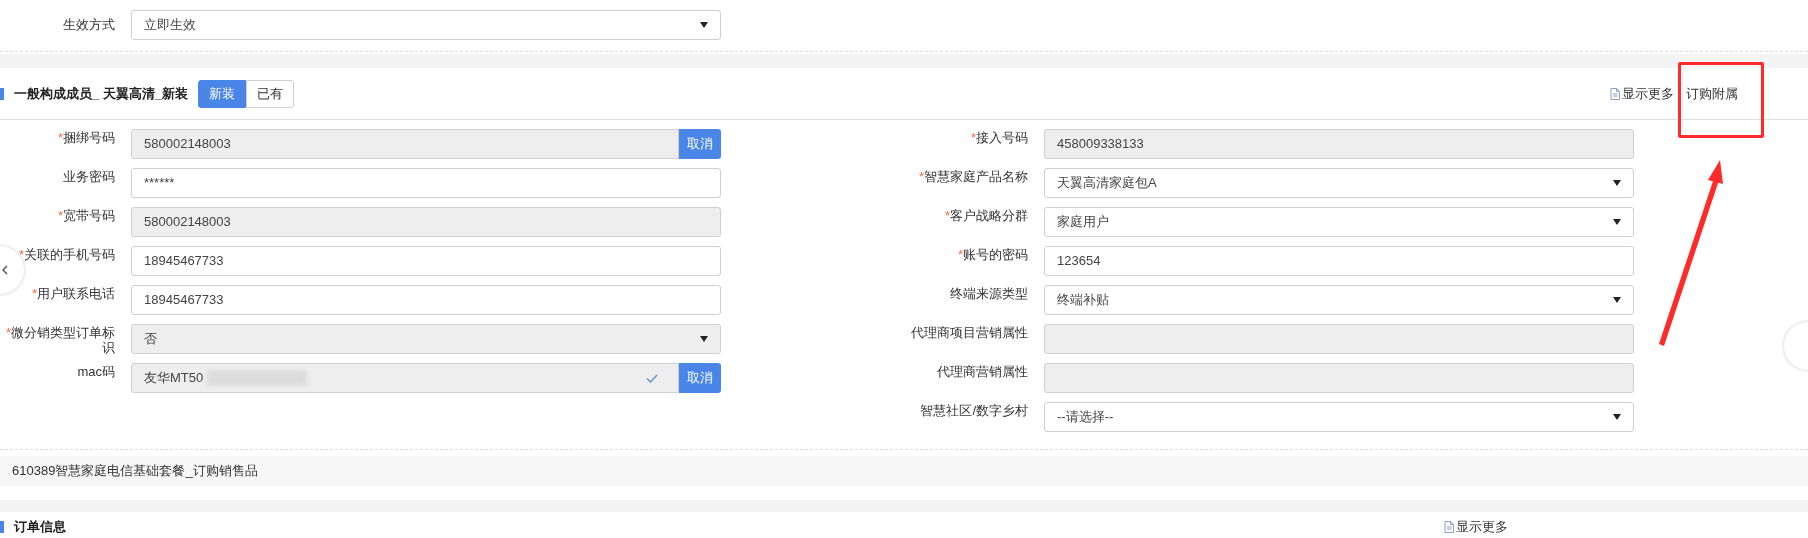  What do you see at coordinates (101, 93) in the screenshot?
I see `section-title: 一般构成成员_ 天翼高清_新装` at bounding box center [101, 93].